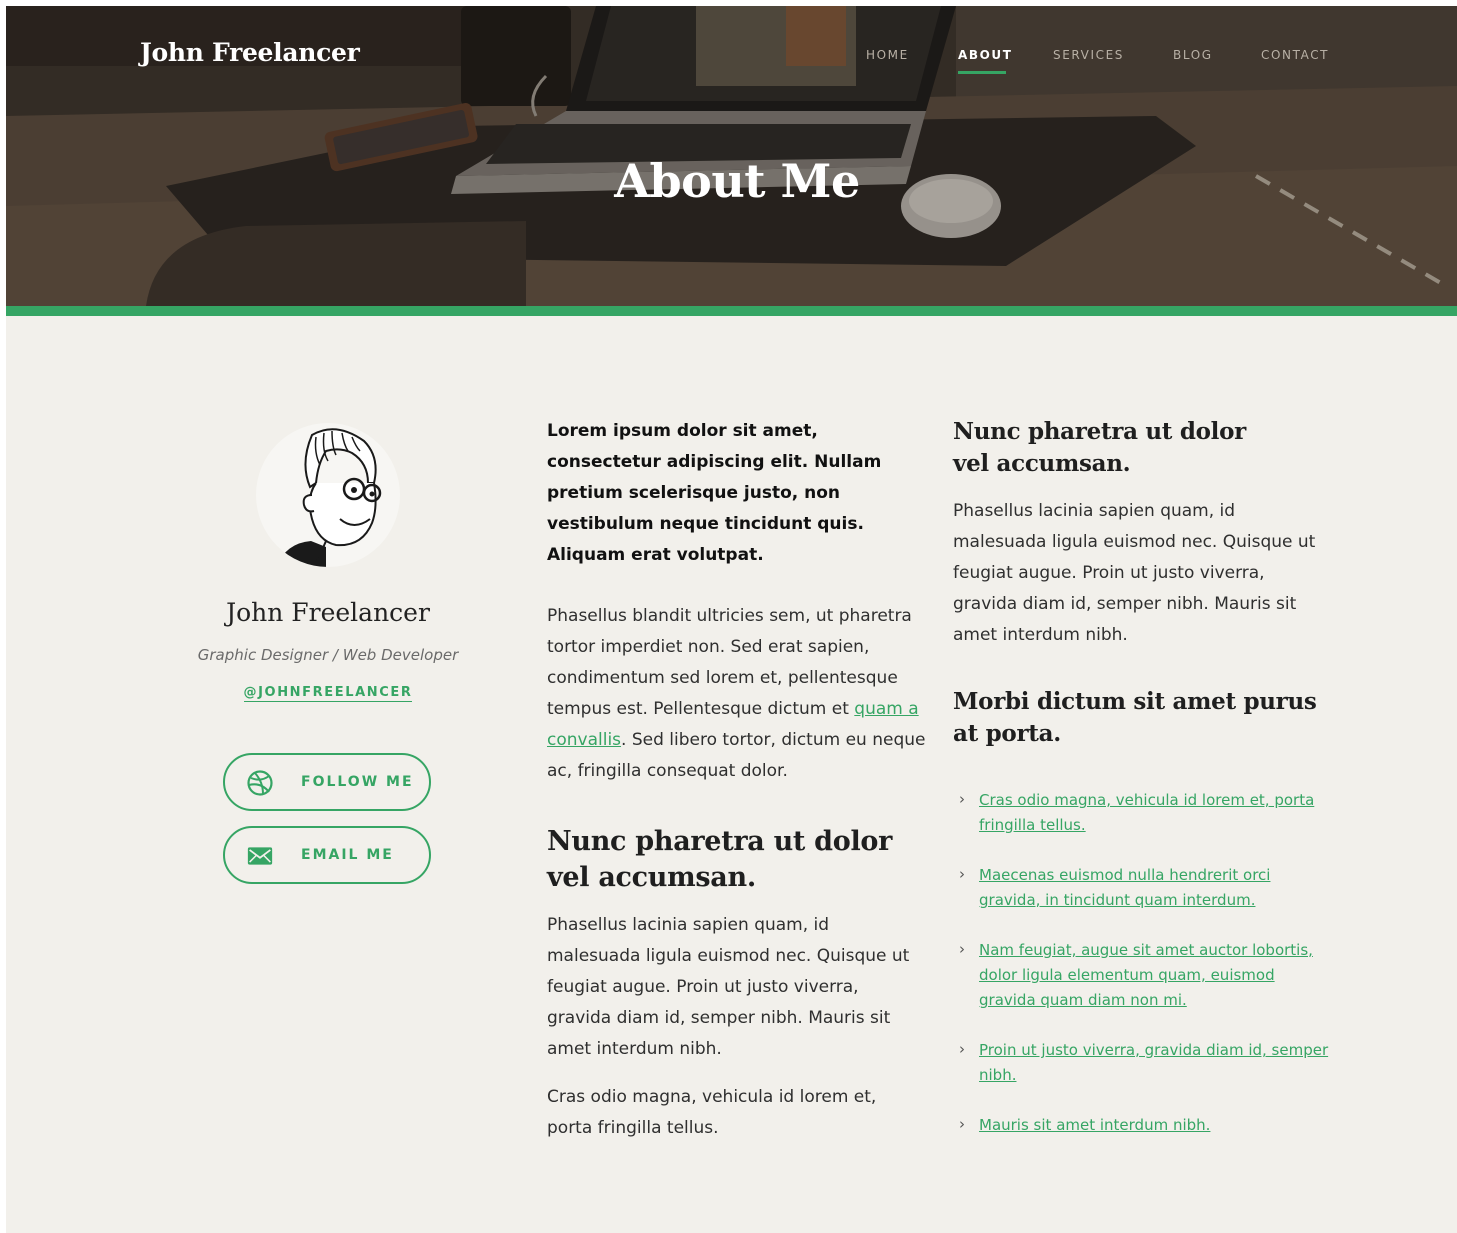 This screenshot has width=1457, height=1233. What do you see at coordinates (260, 856) in the screenshot?
I see `envelope-icon` at bounding box center [260, 856].